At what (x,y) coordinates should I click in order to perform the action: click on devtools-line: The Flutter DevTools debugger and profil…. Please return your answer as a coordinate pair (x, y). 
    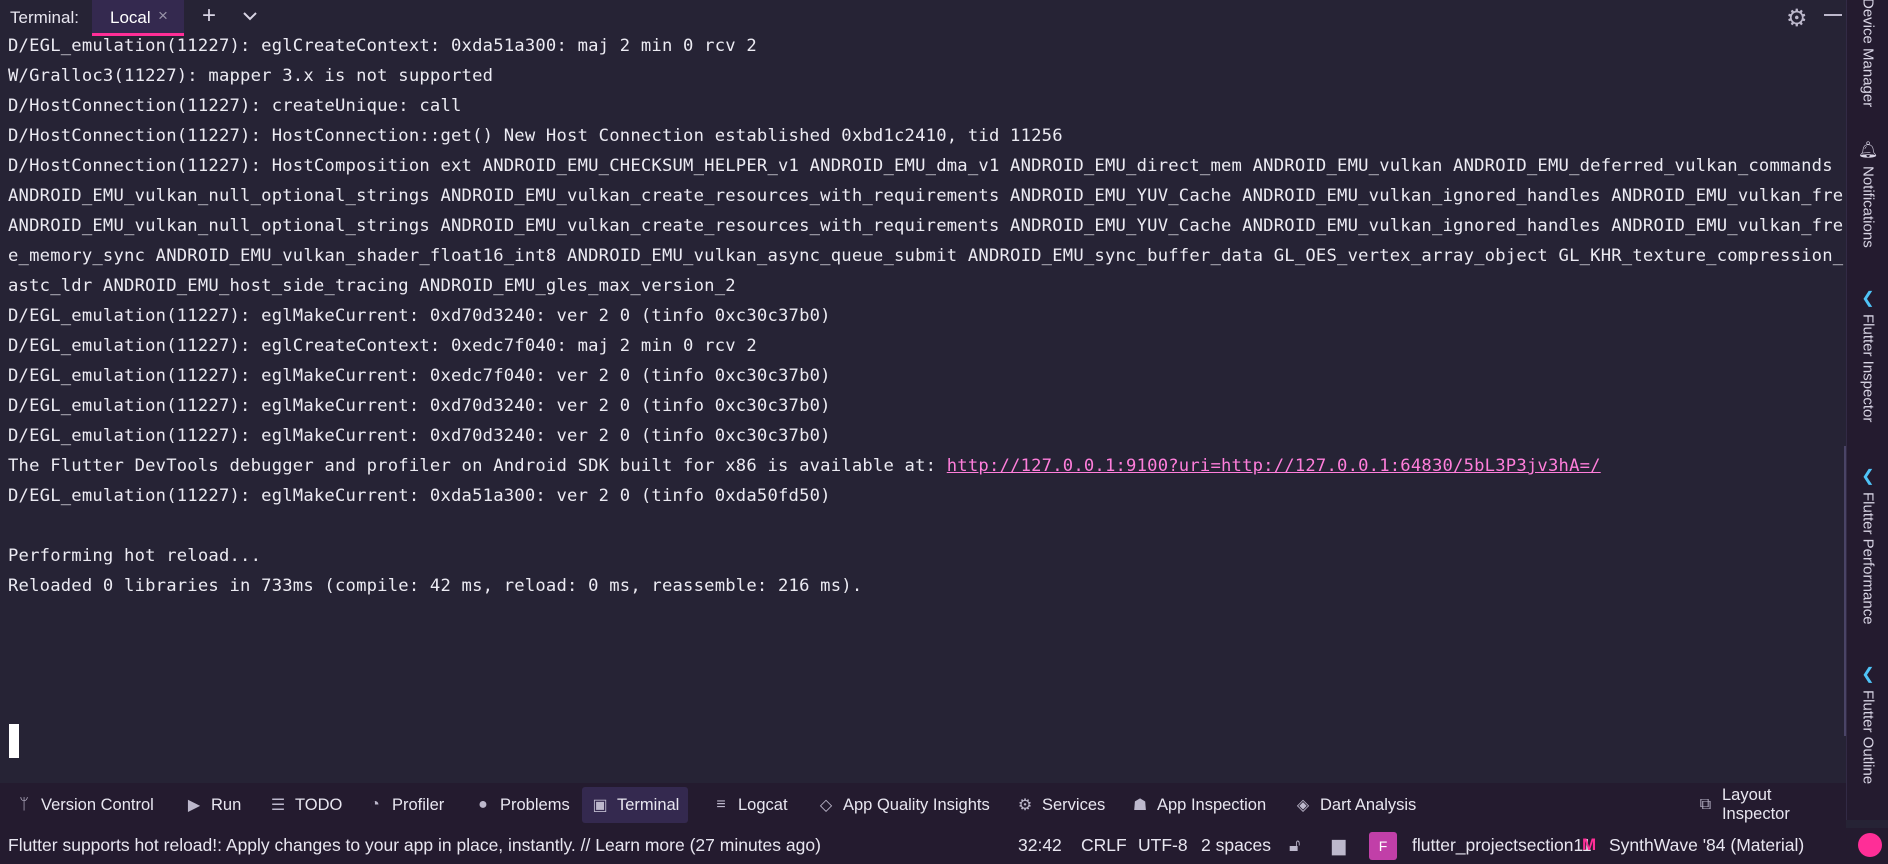
    Looking at the image, I should click on (804, 466).